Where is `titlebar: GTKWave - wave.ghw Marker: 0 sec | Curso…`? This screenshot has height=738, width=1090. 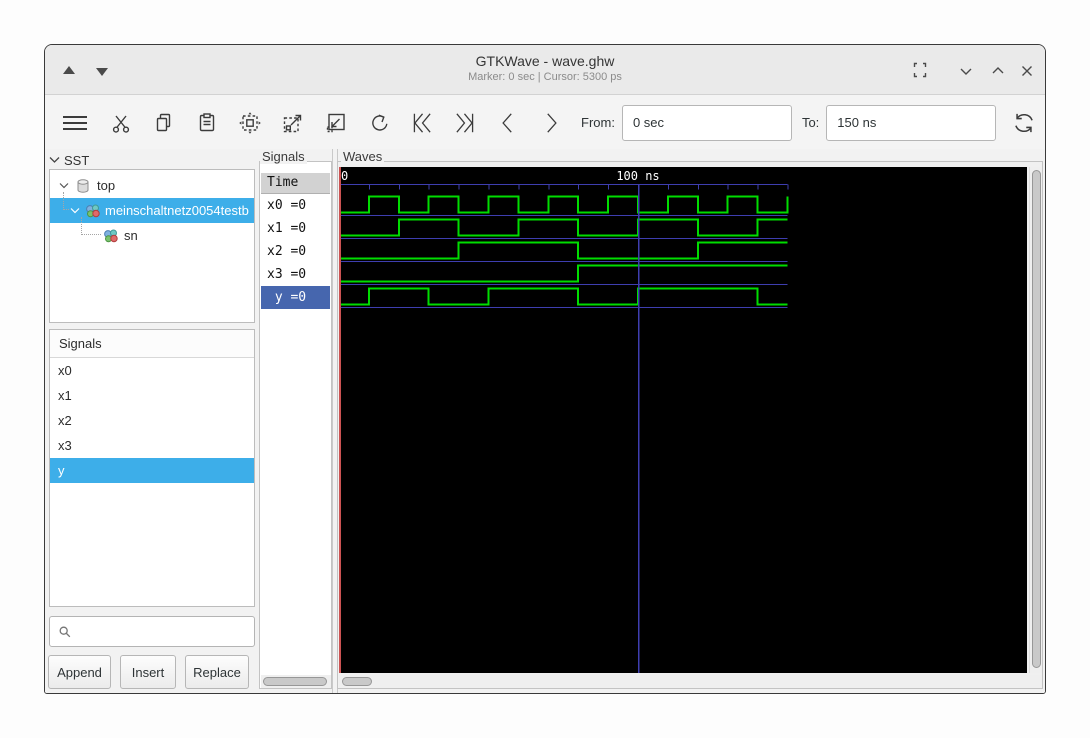 titlebar: GTKWave - wave.ghw Marker: 0 sec | Curso… is located at coordinates (545, 70).